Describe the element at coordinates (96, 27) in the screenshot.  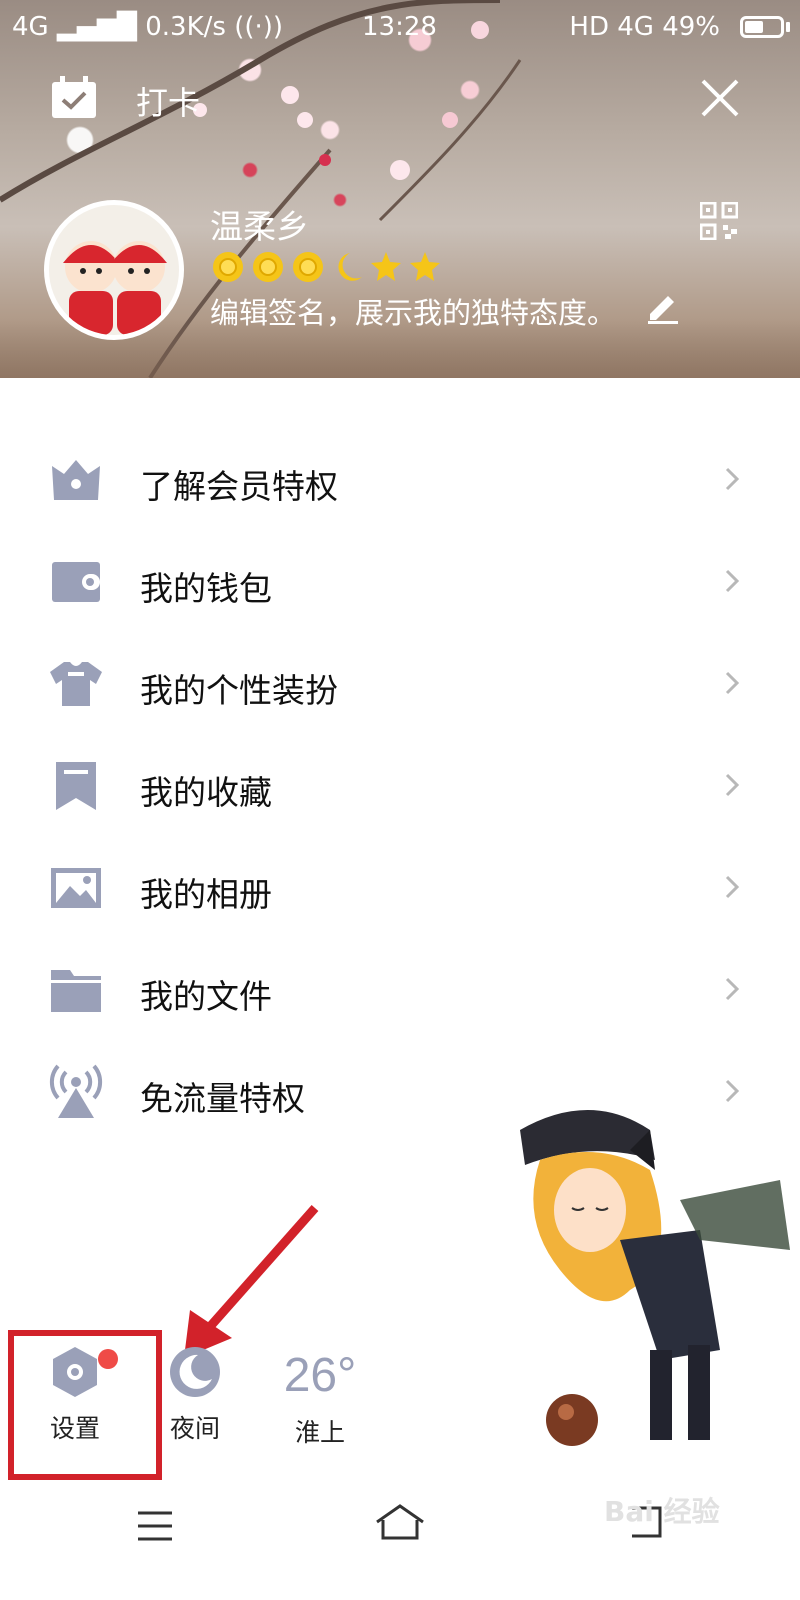
I see `signal-icon: ▂▄▆█` at that location.